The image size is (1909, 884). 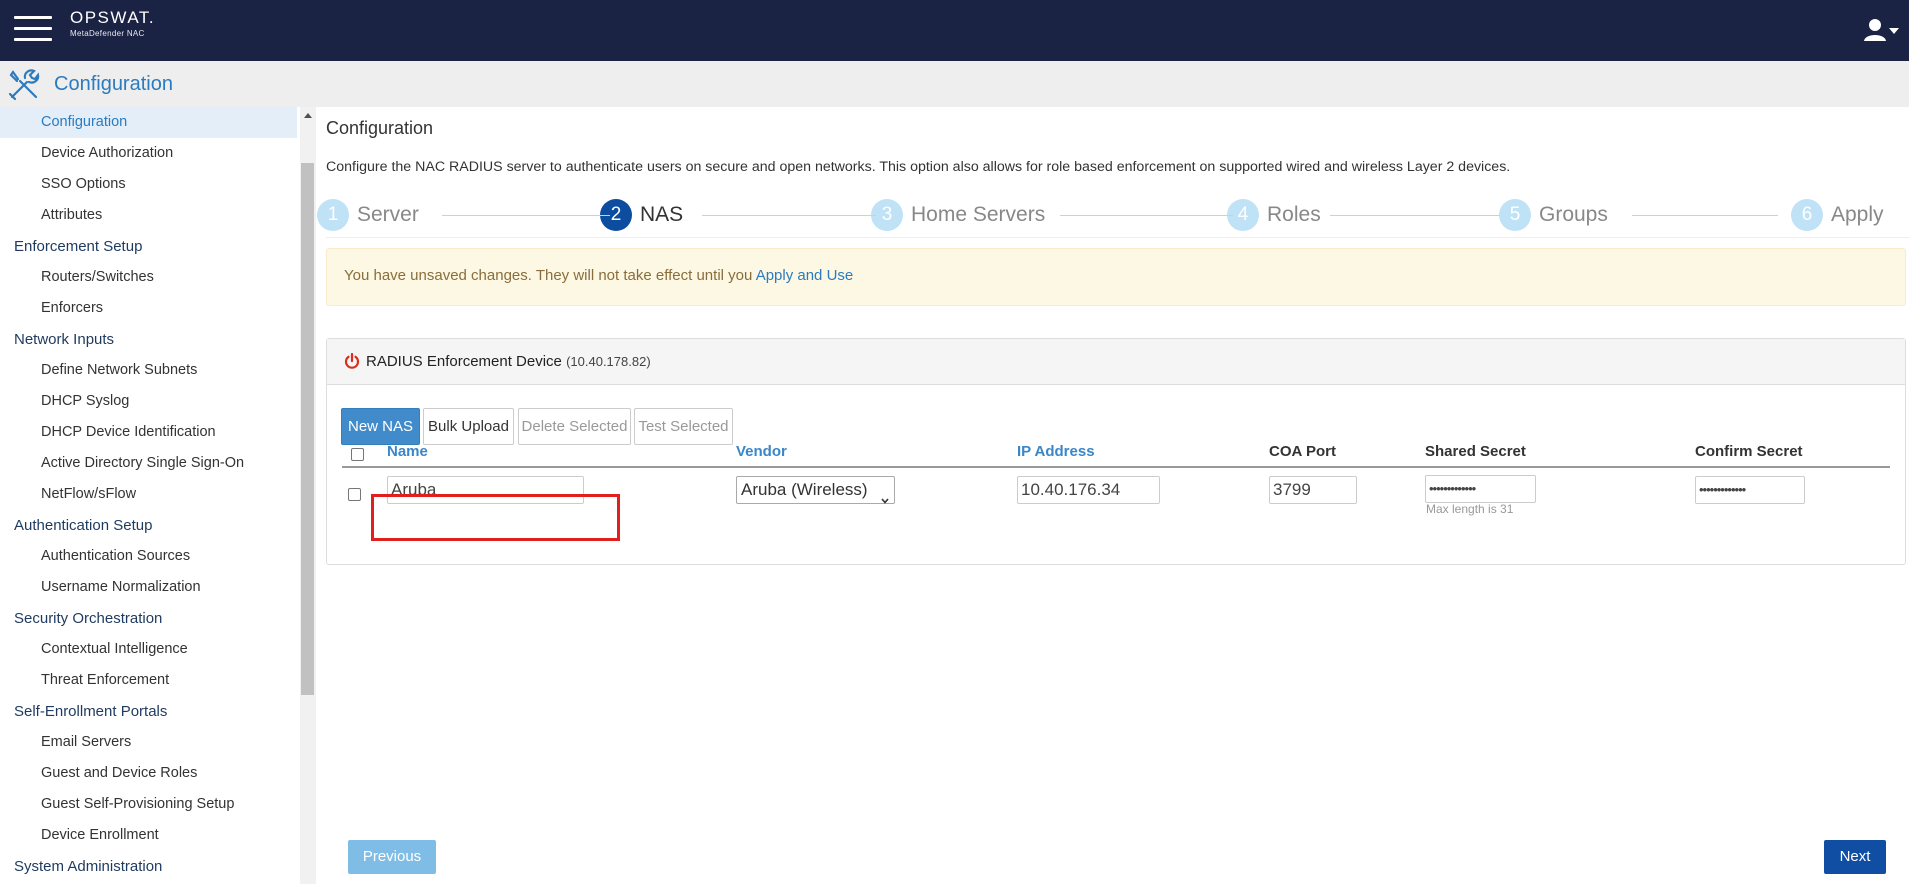 I want to click on hamburger-menu-icon, so click(x=33, y=29).